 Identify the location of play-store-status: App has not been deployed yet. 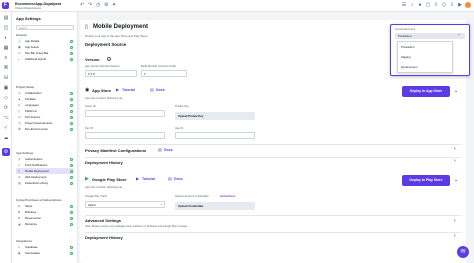
(104, 187).